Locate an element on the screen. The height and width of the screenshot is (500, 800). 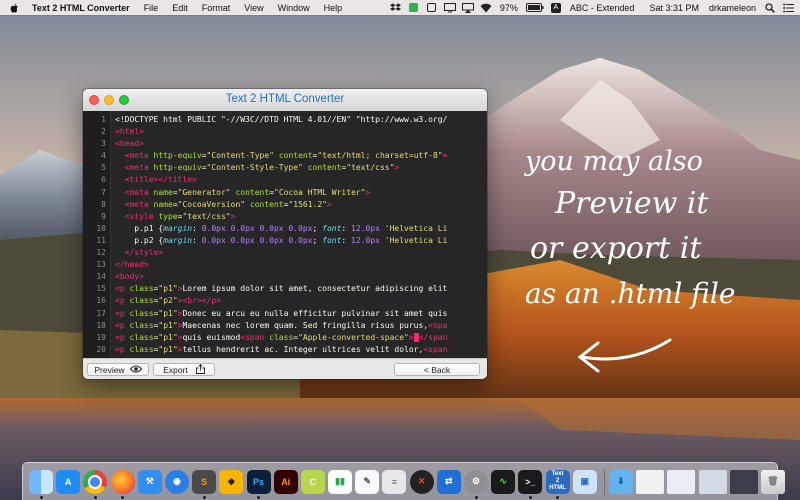
dock-finder-icon is located at coordinates (41, 484).